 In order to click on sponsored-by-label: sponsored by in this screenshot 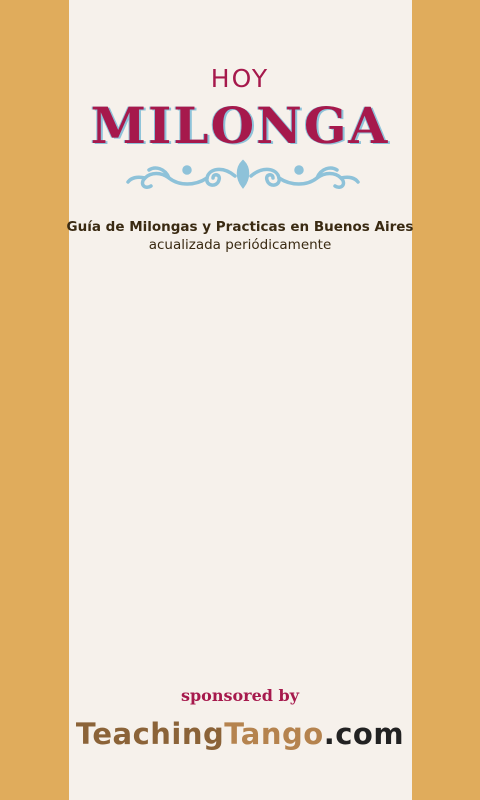, I will do `click(240, 695)`.